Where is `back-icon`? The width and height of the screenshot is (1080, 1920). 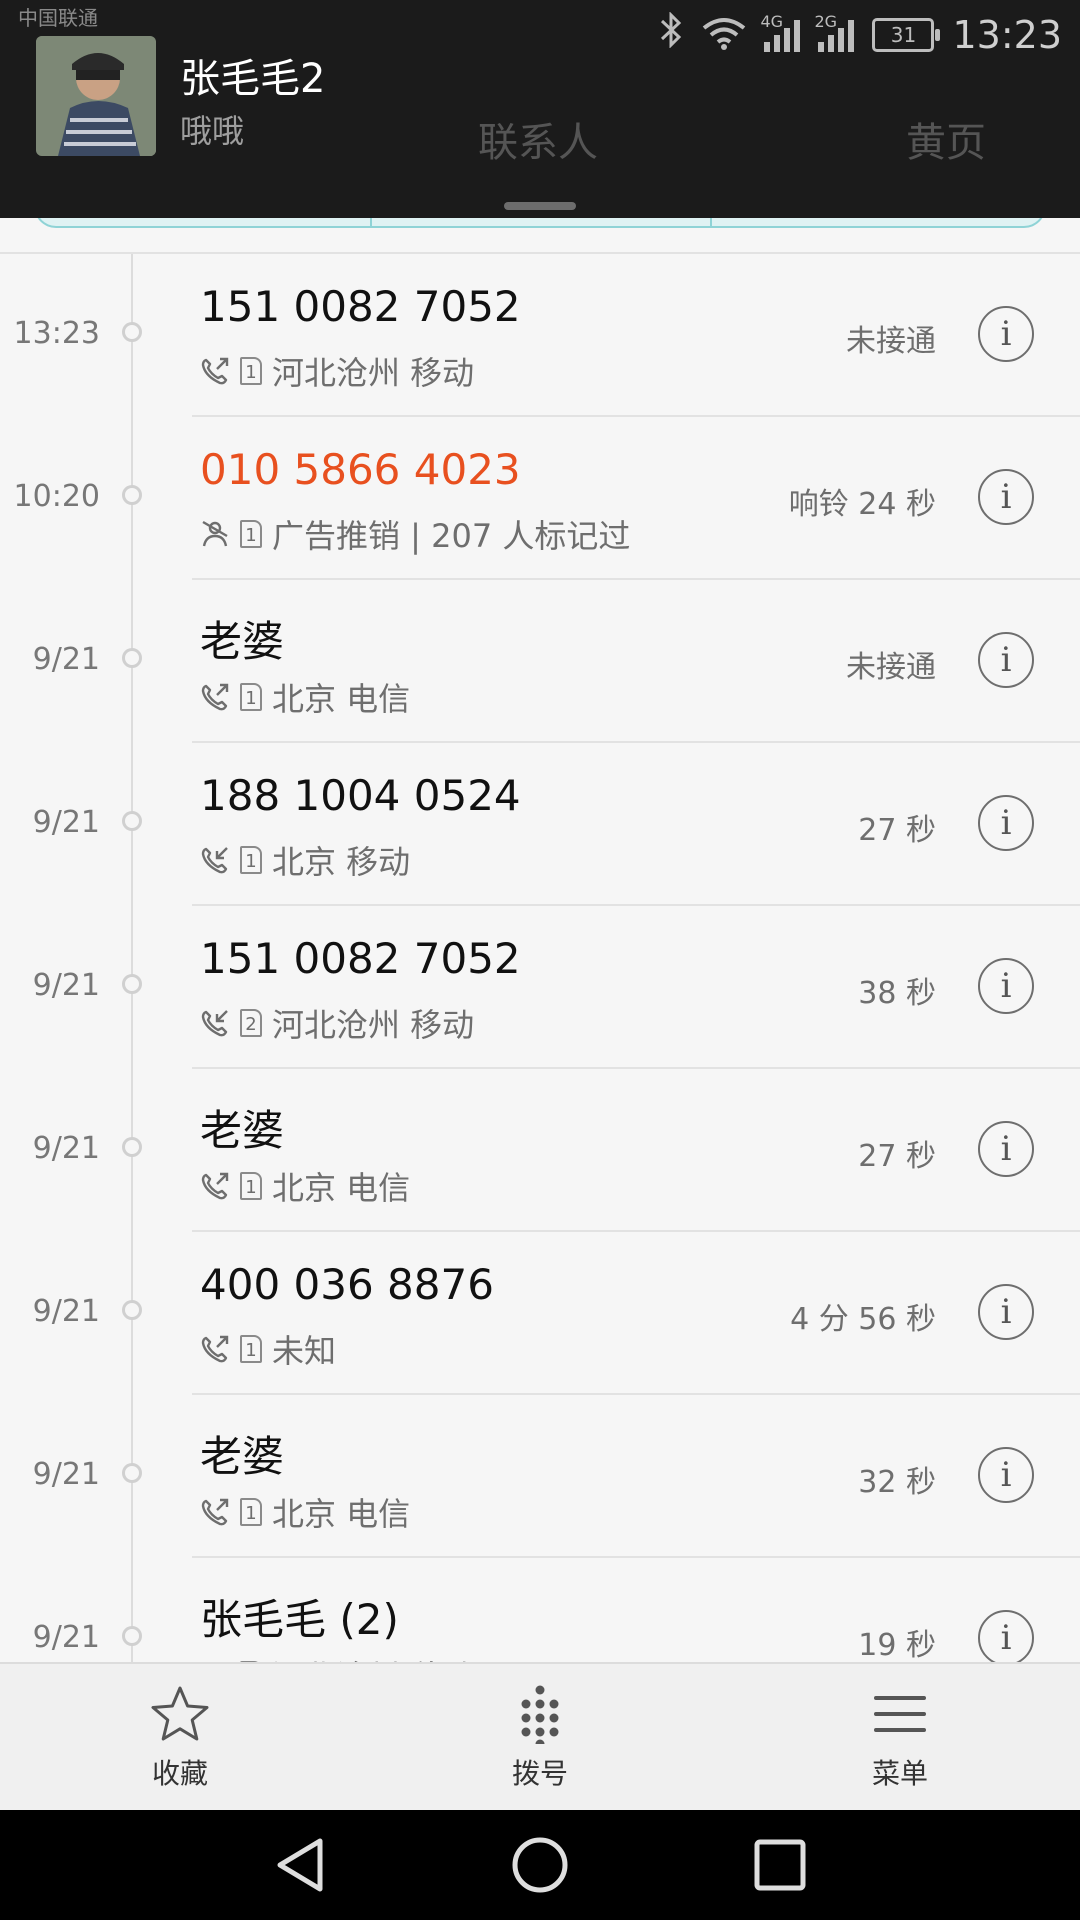
back-icon is located at coordinates (300, 1865).